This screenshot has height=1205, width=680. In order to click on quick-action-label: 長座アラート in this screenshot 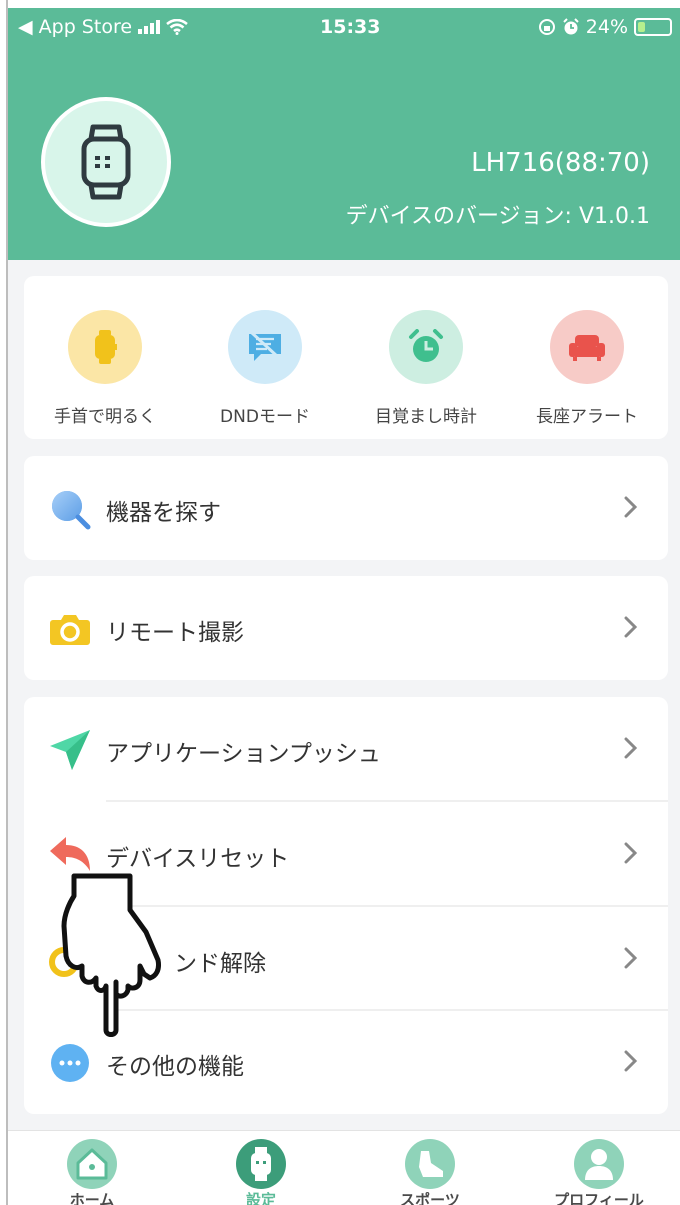, I will do `click(587, 417)`.